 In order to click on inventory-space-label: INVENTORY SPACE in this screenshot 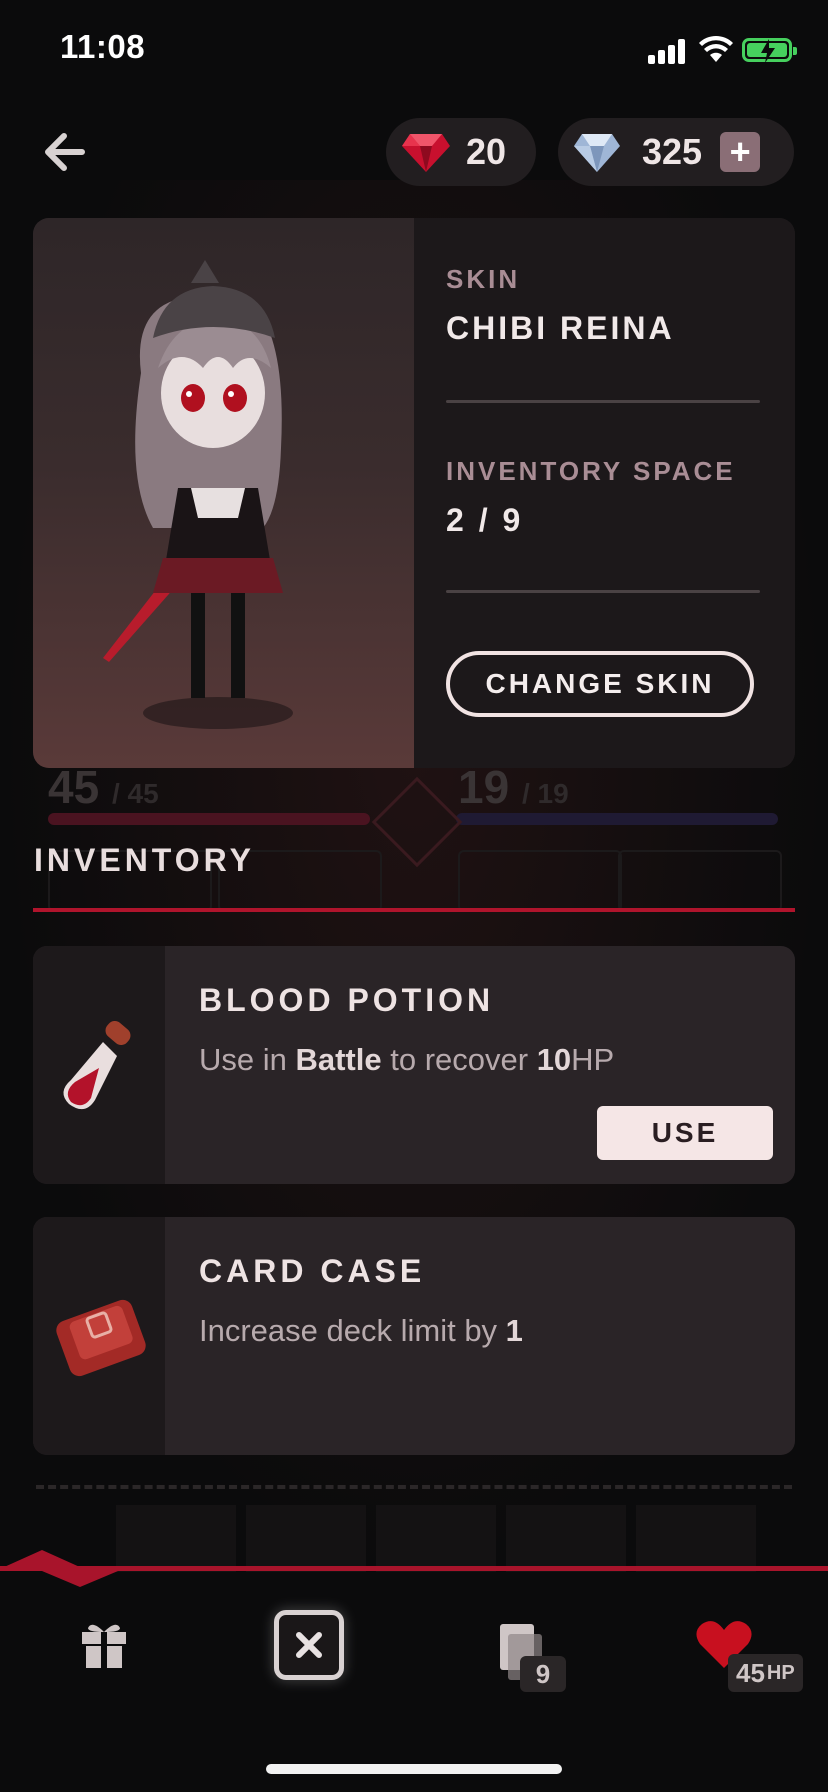, I will do `click(591, 471)`.